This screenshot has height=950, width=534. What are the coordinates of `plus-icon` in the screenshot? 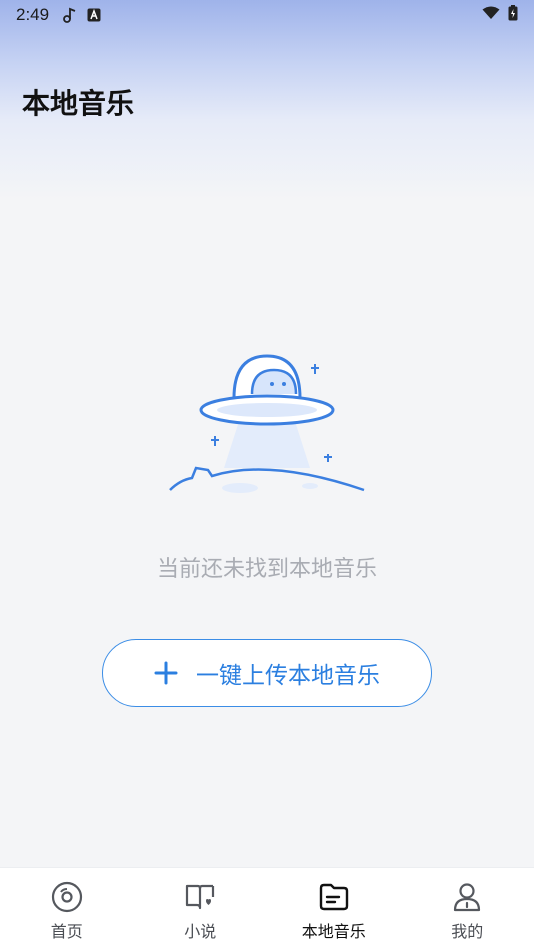 It's located at (166, 673).